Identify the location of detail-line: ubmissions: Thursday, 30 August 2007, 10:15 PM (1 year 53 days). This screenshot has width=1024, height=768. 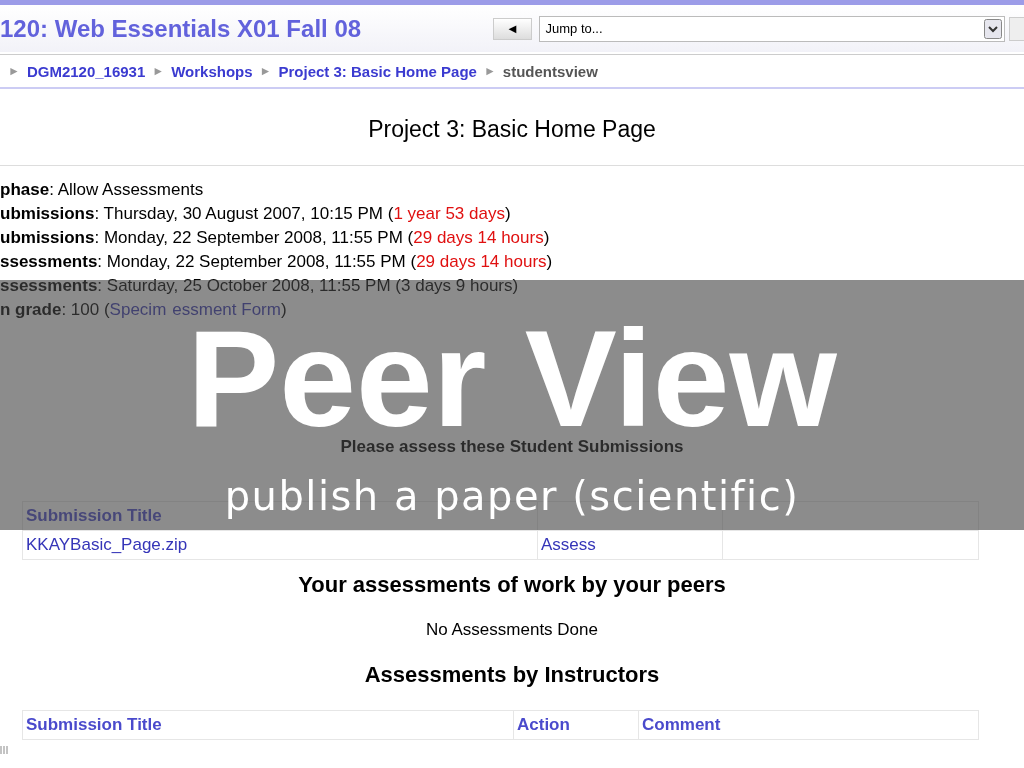
(256, 214).